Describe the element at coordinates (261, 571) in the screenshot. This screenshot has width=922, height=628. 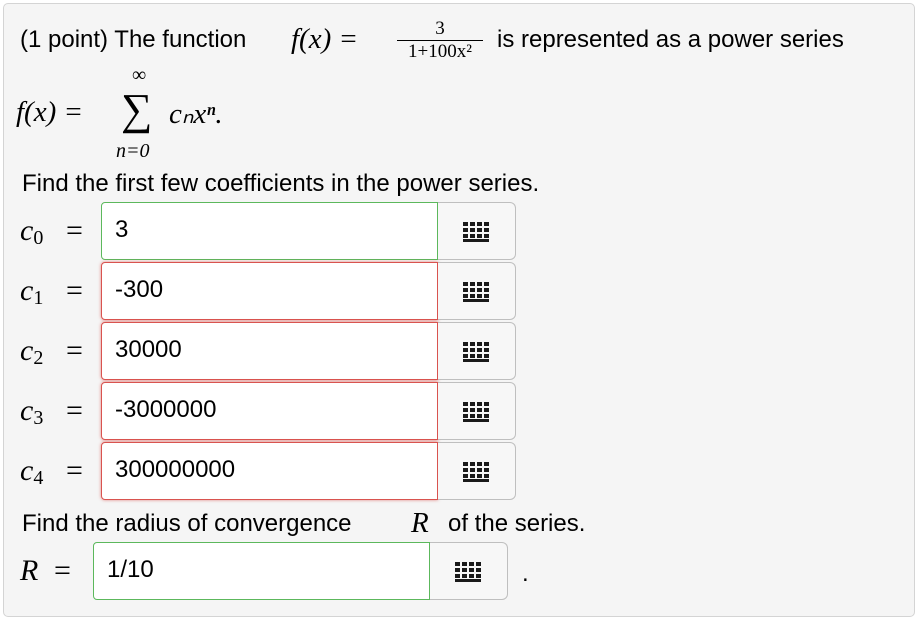
I see `radius-input: 1/10` at that location.